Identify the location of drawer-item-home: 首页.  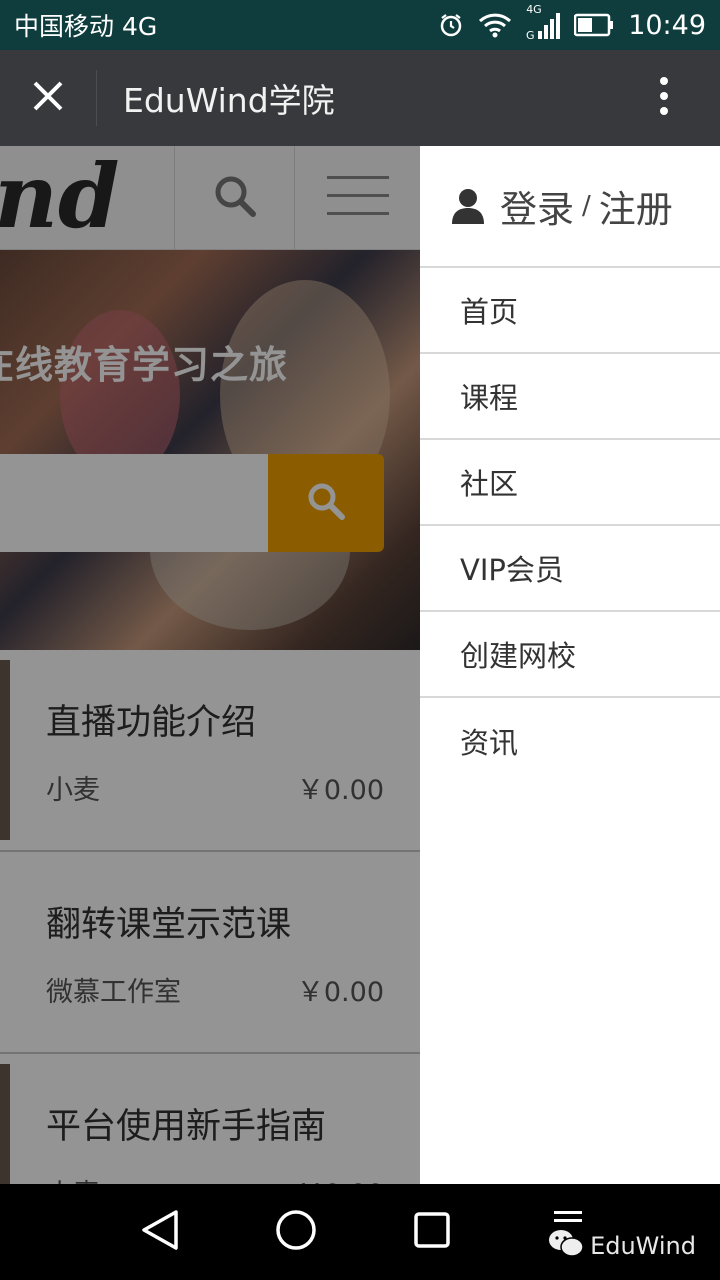
(570, 311).